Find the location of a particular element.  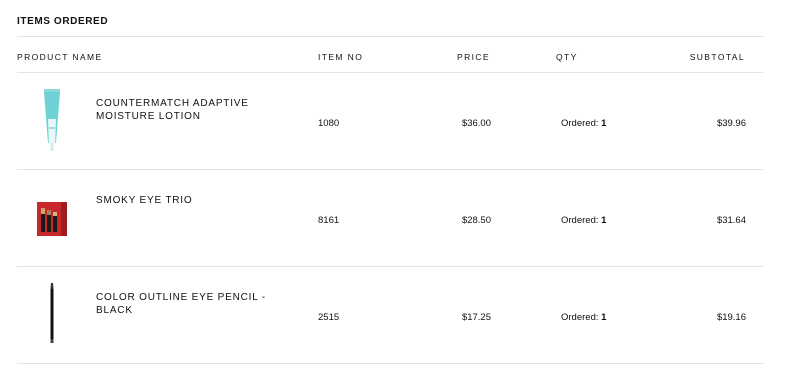

header-qty: QTY is located at coordinates (567, 57).